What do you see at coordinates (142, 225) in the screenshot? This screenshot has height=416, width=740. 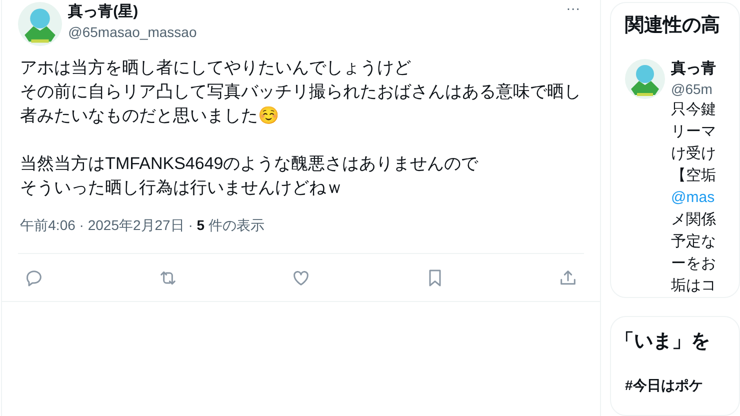 I see `post-meta: 午前4:06 · 2025年2月27日 · 5 件の表示` at bounding box center [142, 225].